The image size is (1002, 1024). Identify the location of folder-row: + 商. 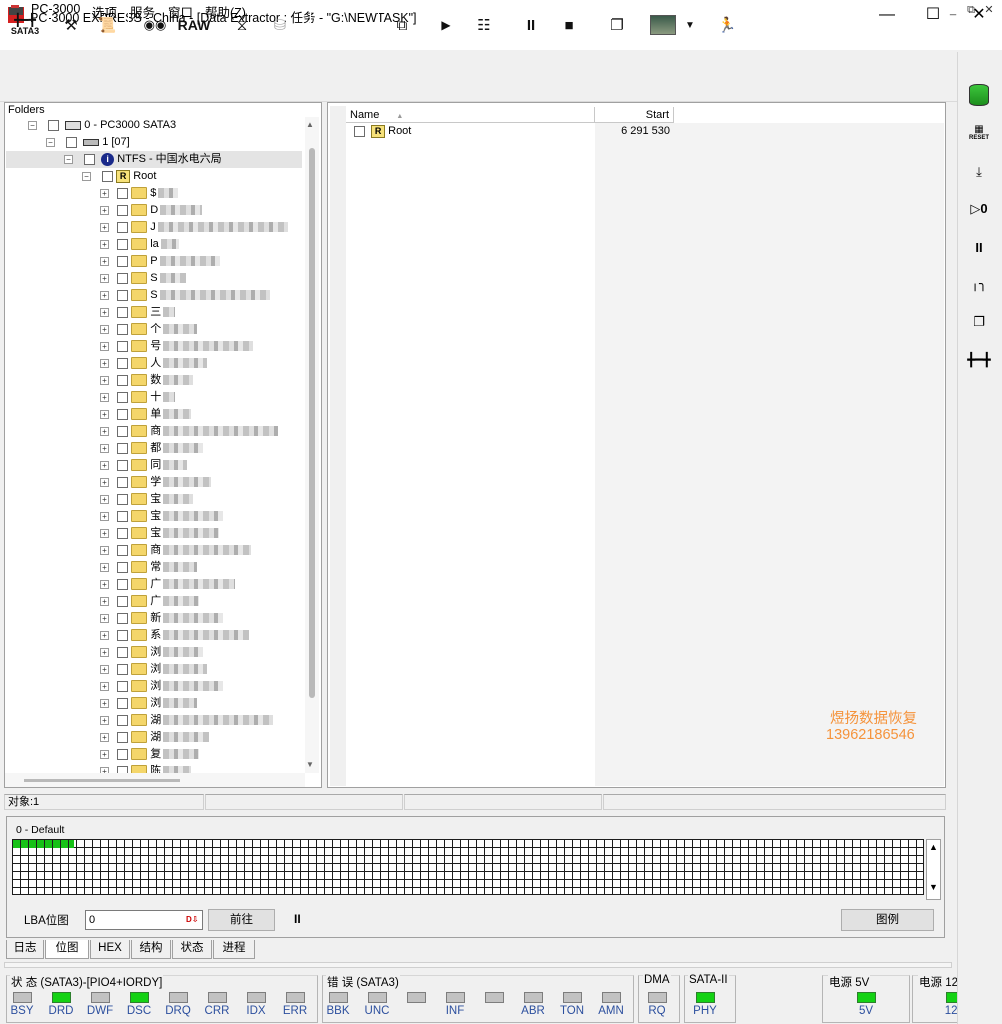
(202, 431).